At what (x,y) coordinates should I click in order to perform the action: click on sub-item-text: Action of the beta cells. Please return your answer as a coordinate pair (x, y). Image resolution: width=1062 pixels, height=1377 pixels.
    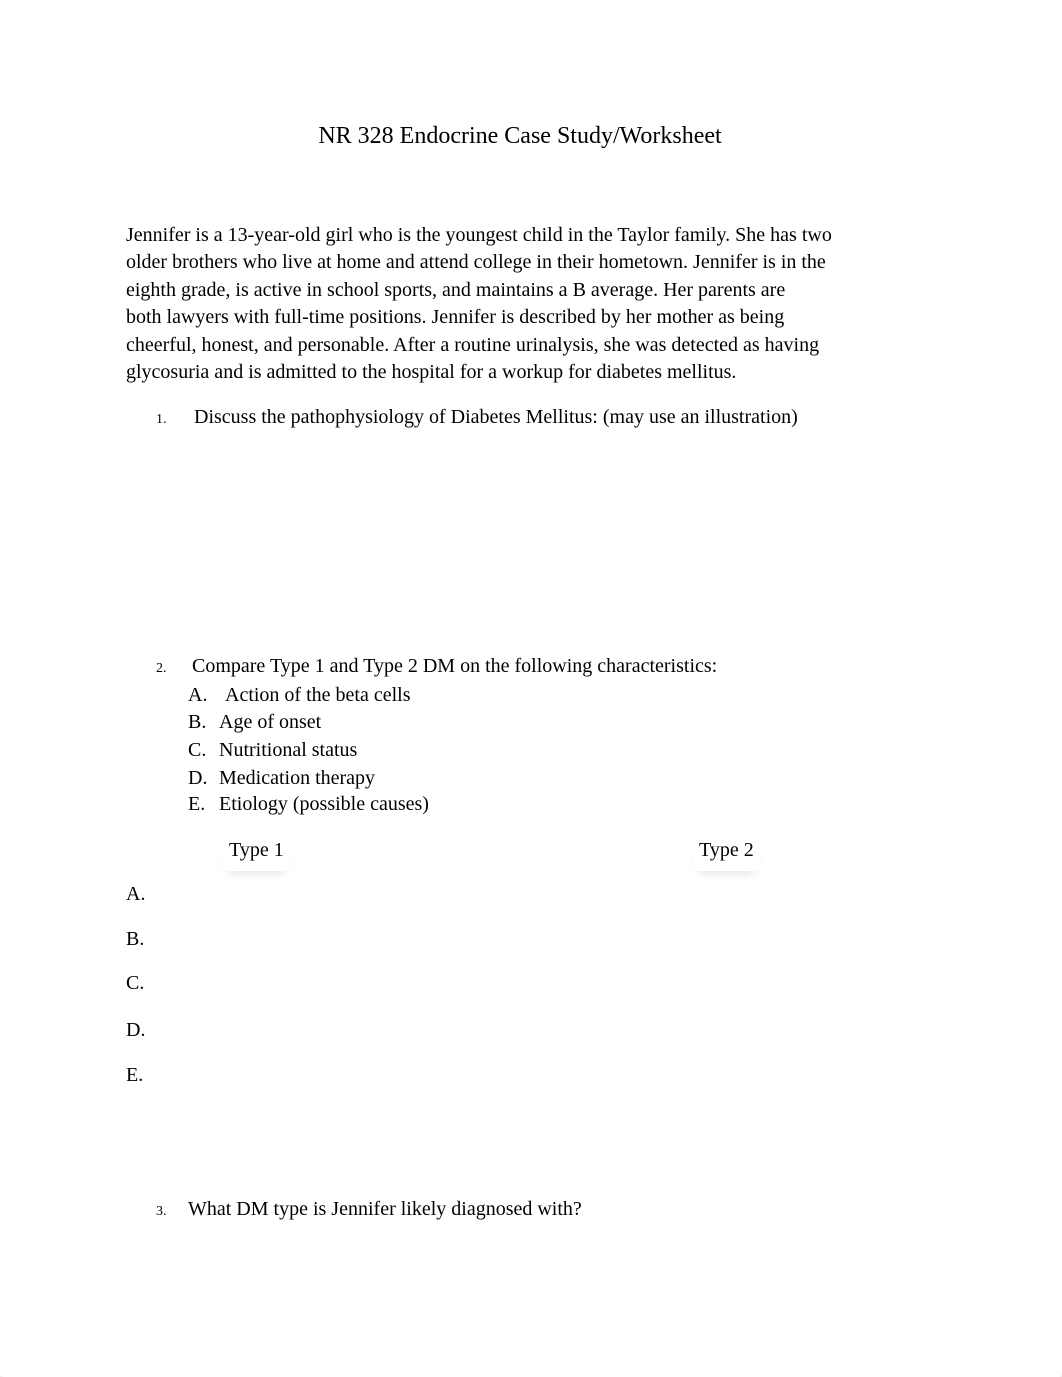
    Looking at the image, I should click on (318, 695).